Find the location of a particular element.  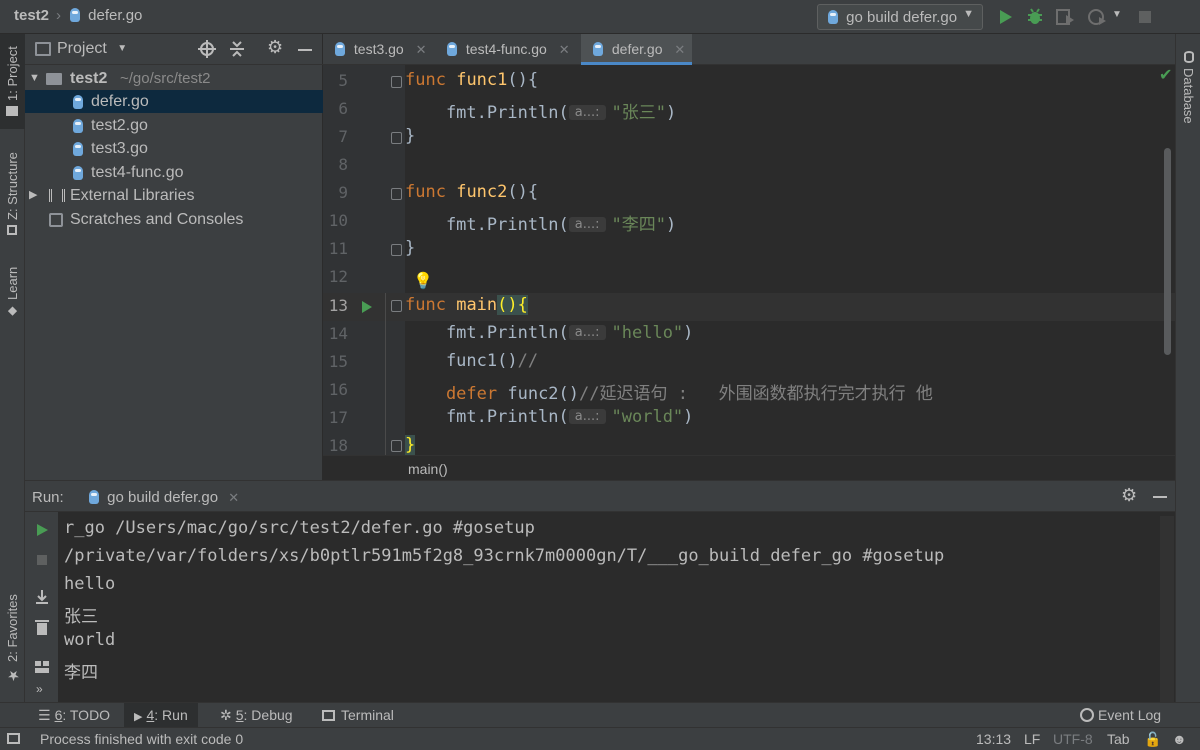

tab-label: test4-func.go is located at coordinates (506, 49).